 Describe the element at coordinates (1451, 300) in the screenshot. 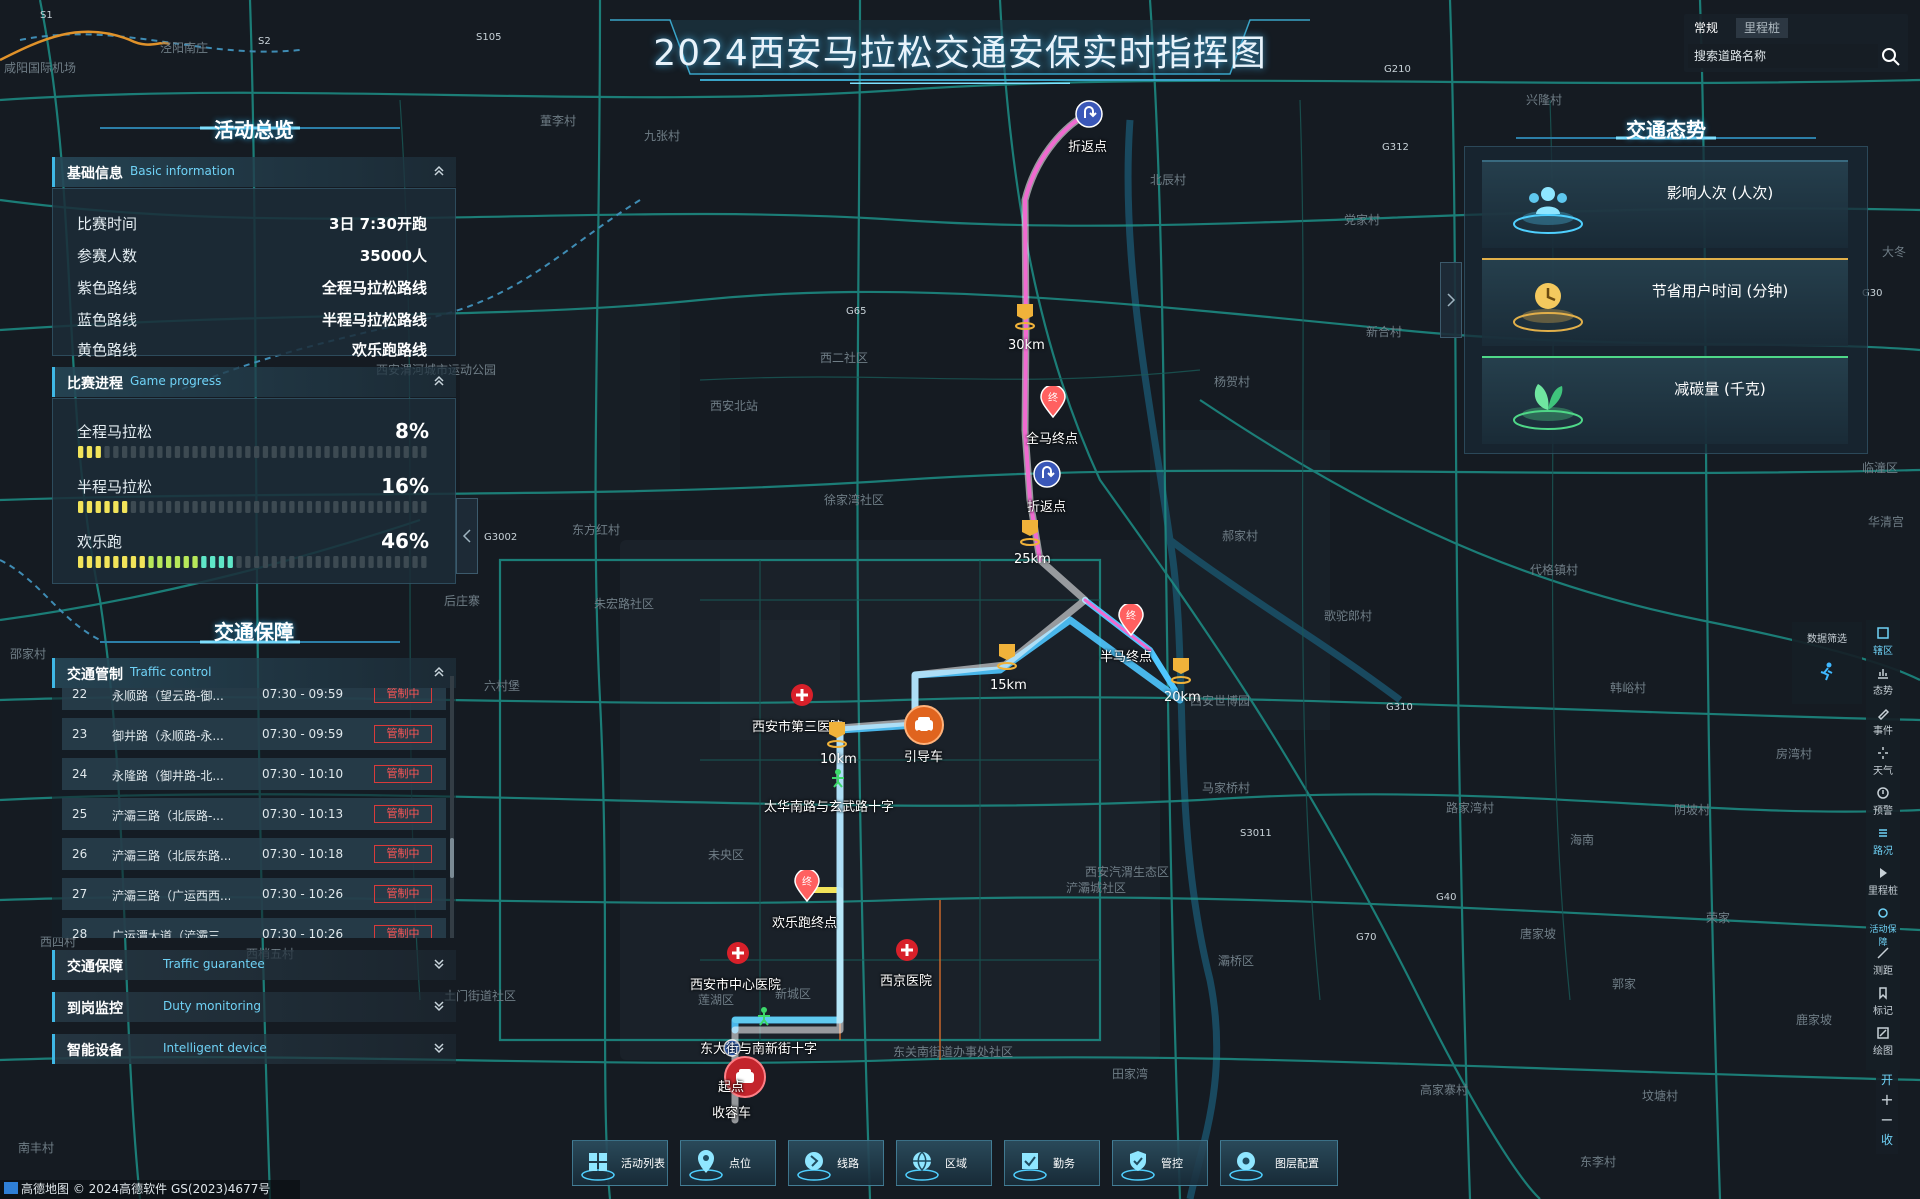

I see `right-panel-collapse-tab` at that location.